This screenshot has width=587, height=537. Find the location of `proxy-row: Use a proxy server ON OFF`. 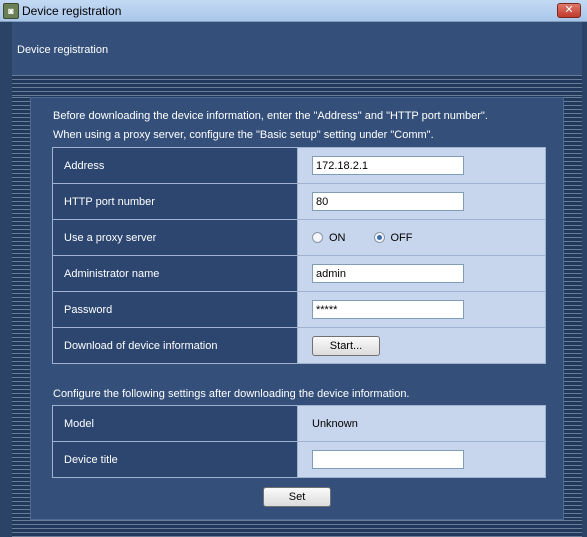

proxy-row: Use a proxy server ON OFF is located at coordinates (299, 237).